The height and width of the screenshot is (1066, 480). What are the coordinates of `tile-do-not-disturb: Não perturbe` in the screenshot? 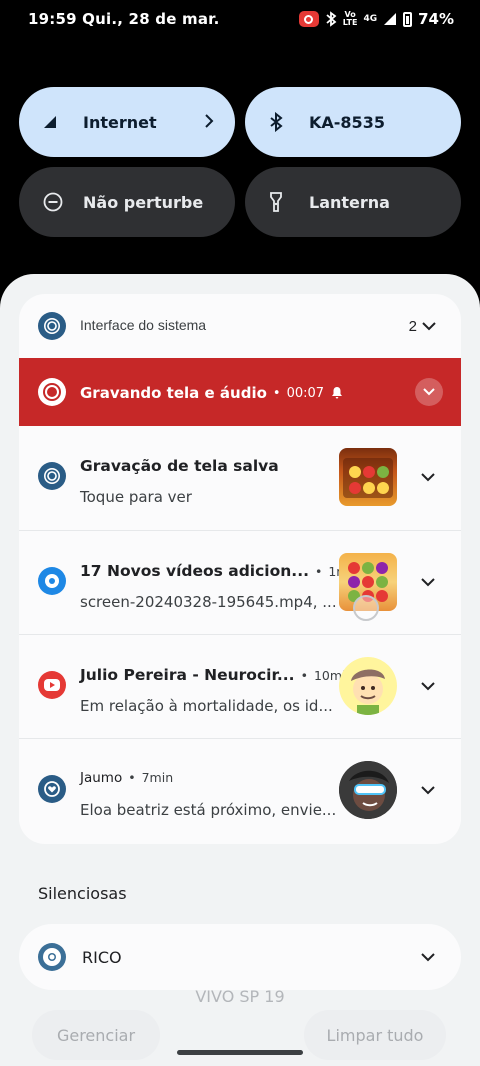 It's located at (127, 202).